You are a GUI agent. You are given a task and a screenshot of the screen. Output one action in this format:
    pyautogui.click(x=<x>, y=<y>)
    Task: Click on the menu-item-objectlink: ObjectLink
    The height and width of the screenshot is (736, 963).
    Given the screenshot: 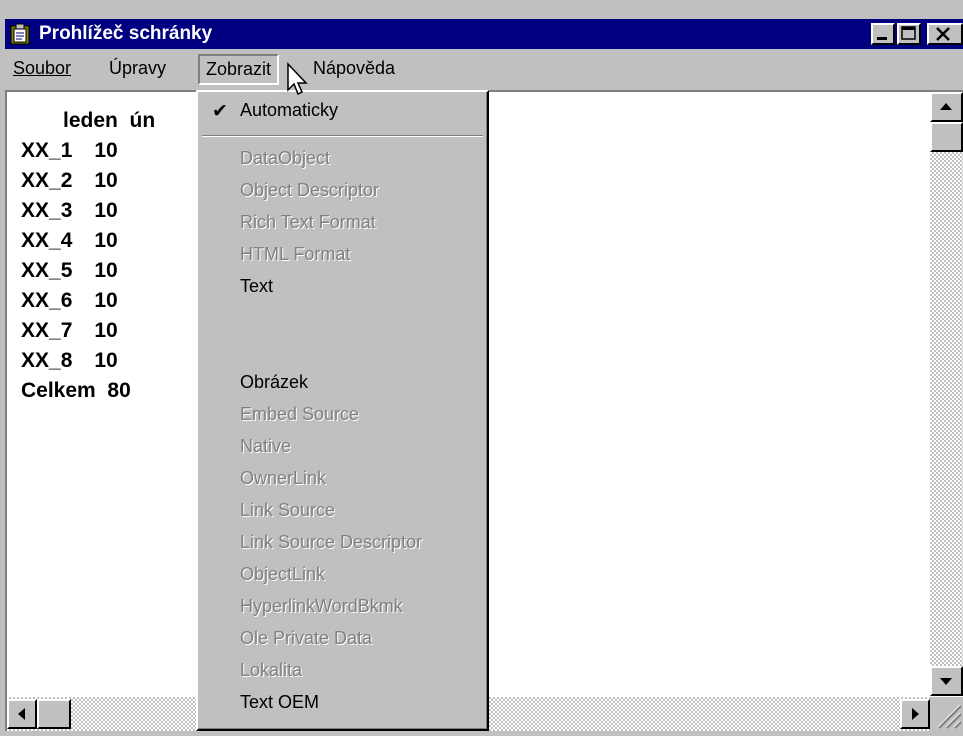 What is the action you would take?
    pyautogui.click(x=283, y=574)
    